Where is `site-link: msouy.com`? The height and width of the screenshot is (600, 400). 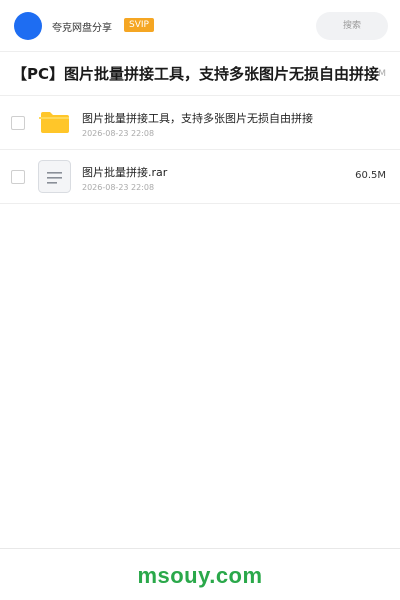
site-link: msouy.com is located at coordinates (200, 576).